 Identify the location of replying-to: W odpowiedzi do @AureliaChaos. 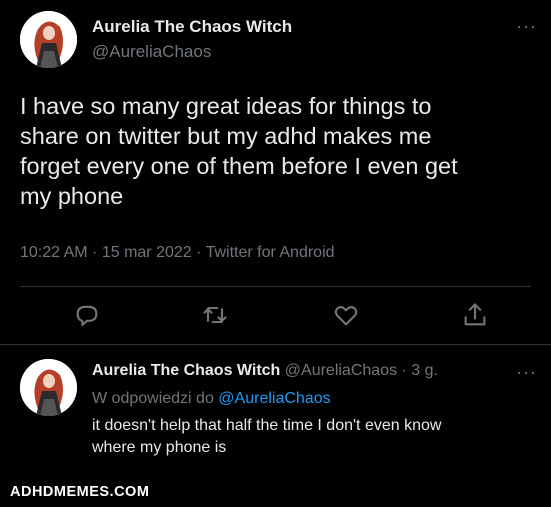
(211, 399).